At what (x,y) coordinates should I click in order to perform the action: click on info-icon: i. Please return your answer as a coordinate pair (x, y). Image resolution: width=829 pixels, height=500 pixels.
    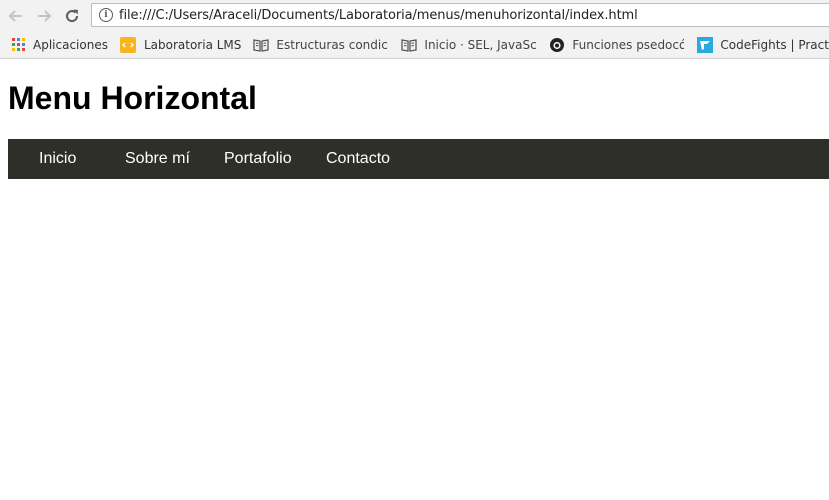
    Looking at the image, I should click on (106, 15).